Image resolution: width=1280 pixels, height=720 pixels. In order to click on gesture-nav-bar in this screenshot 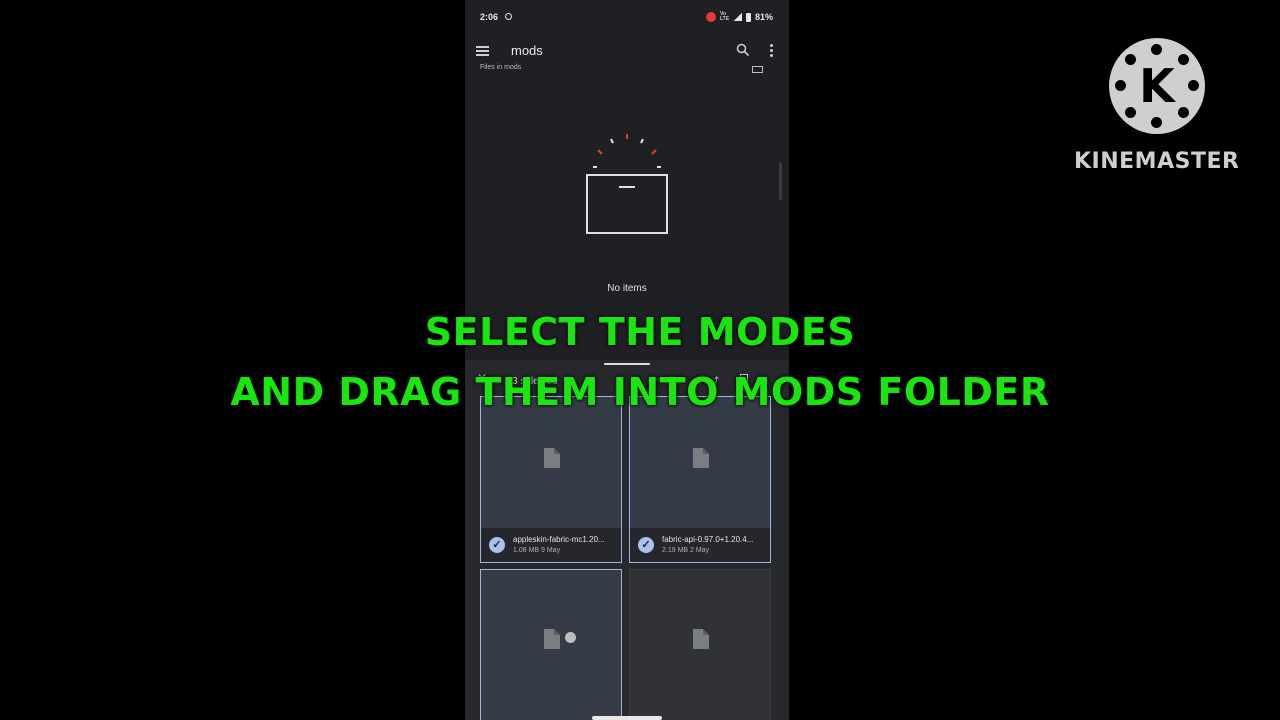, I will do `click(627, 718)`.